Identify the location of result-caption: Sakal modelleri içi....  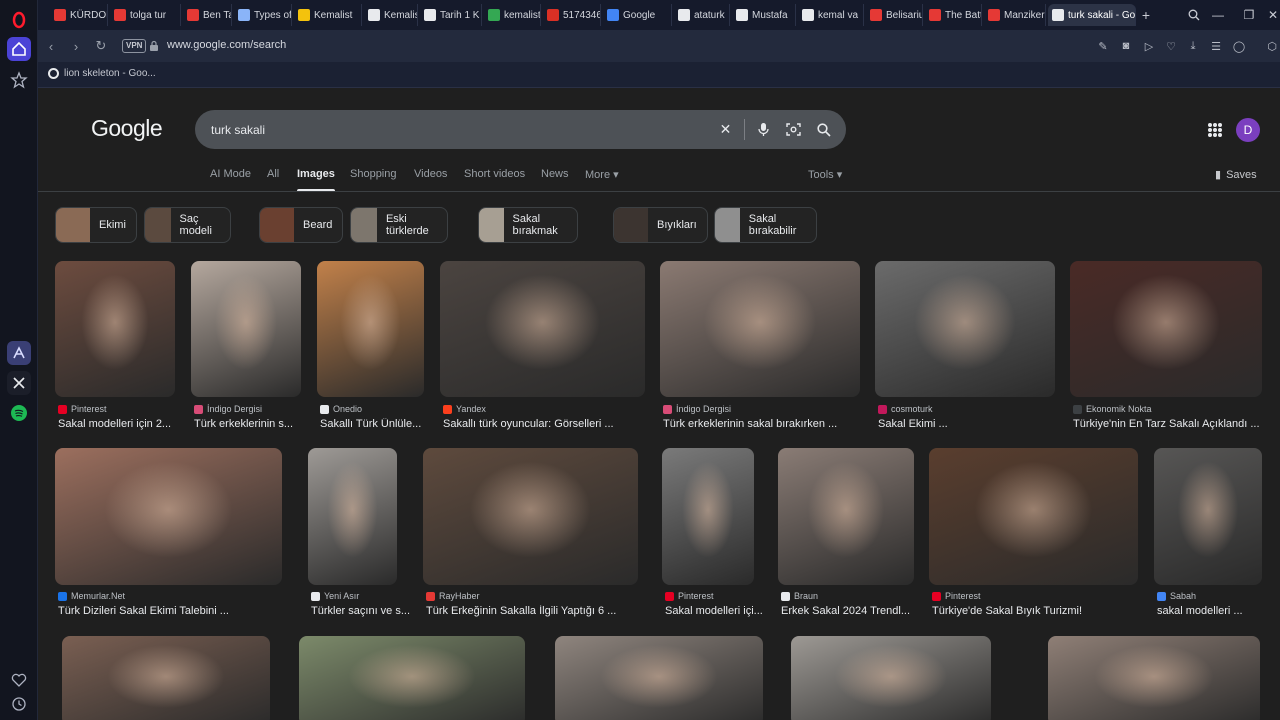
(725, 611).